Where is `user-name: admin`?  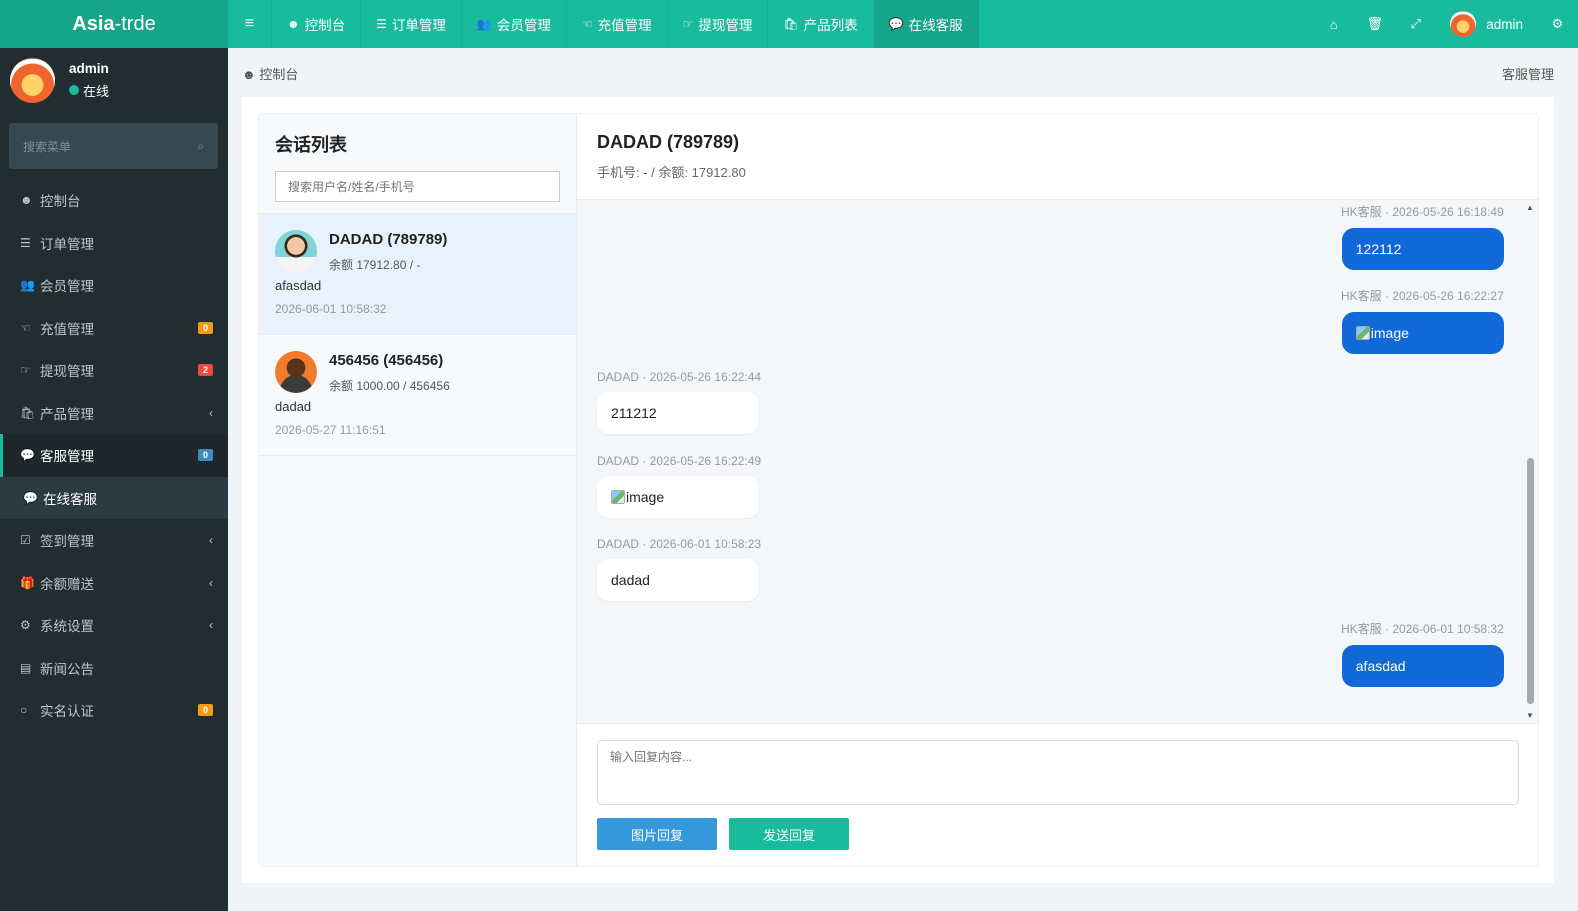 user-name: admin is located at coordinates (1504, 24).